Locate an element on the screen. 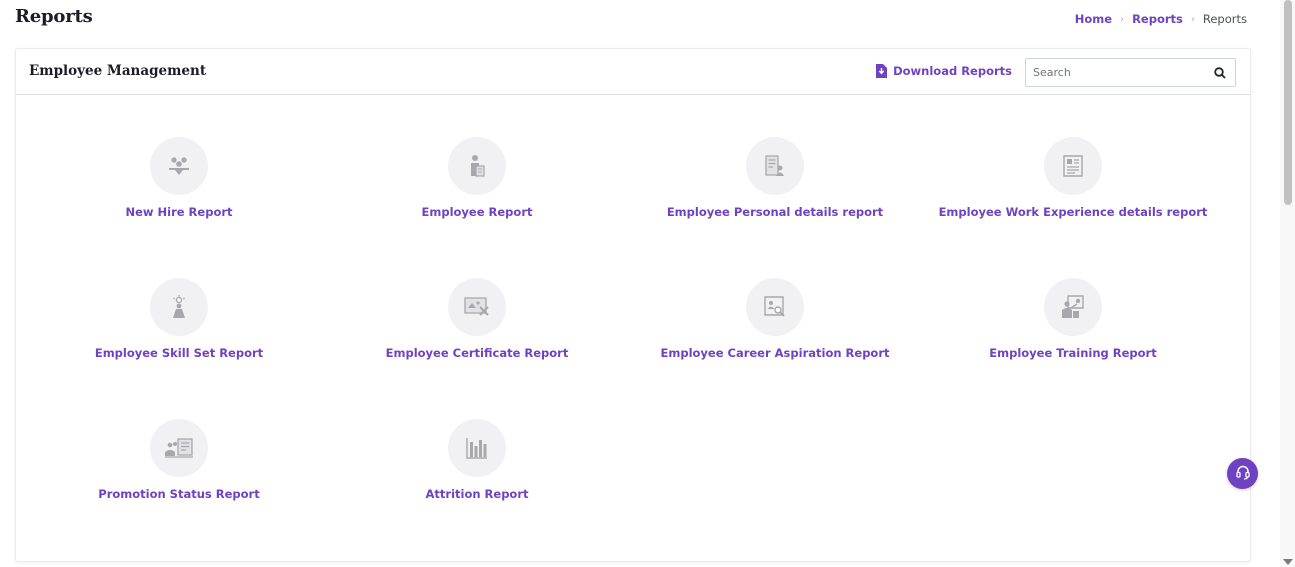 This screenshot has height=567, width=1295. breadcrumb-home-link: Home is located at coordinates (1093, 19).